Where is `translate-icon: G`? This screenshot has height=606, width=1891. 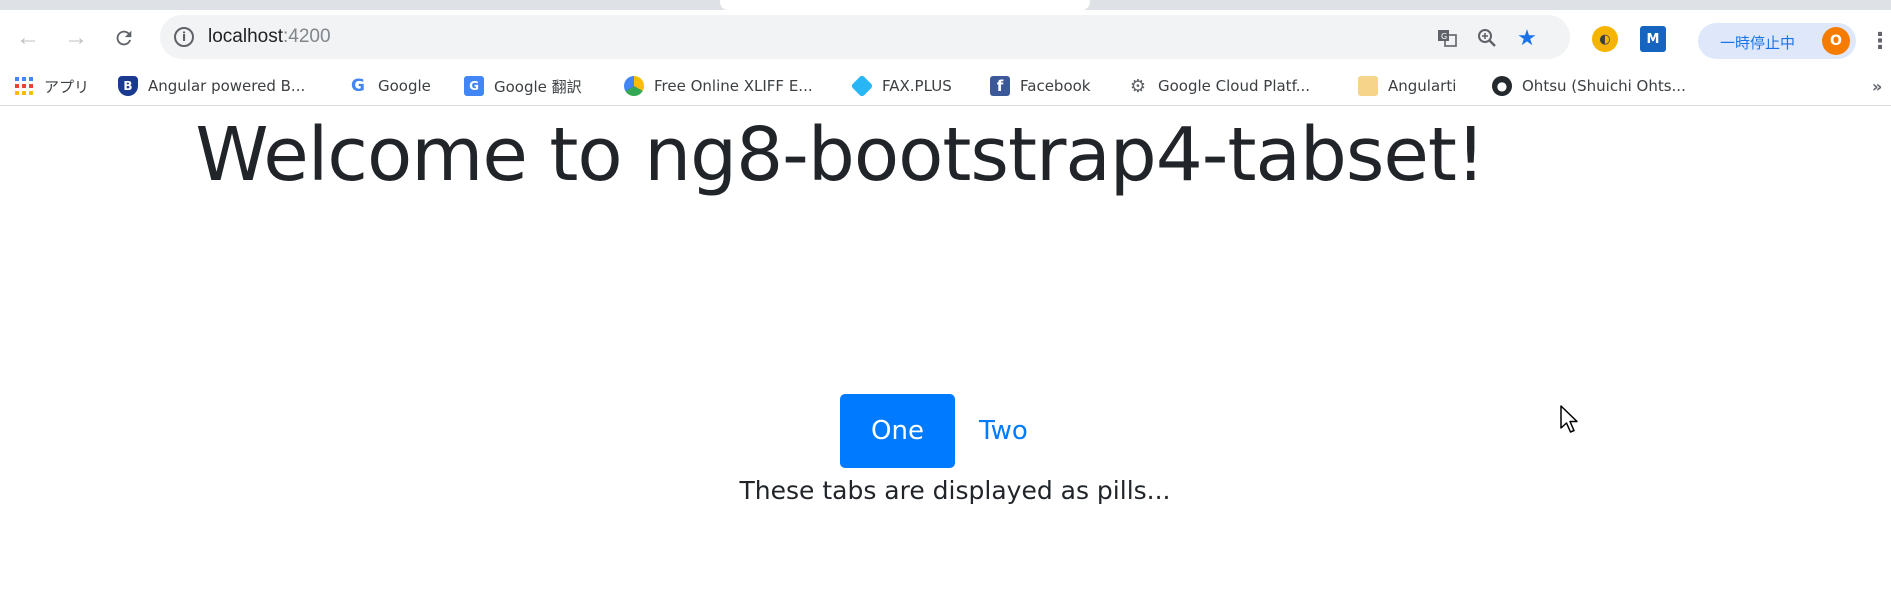
translate-icon: G is located at coordinates (474, 86).